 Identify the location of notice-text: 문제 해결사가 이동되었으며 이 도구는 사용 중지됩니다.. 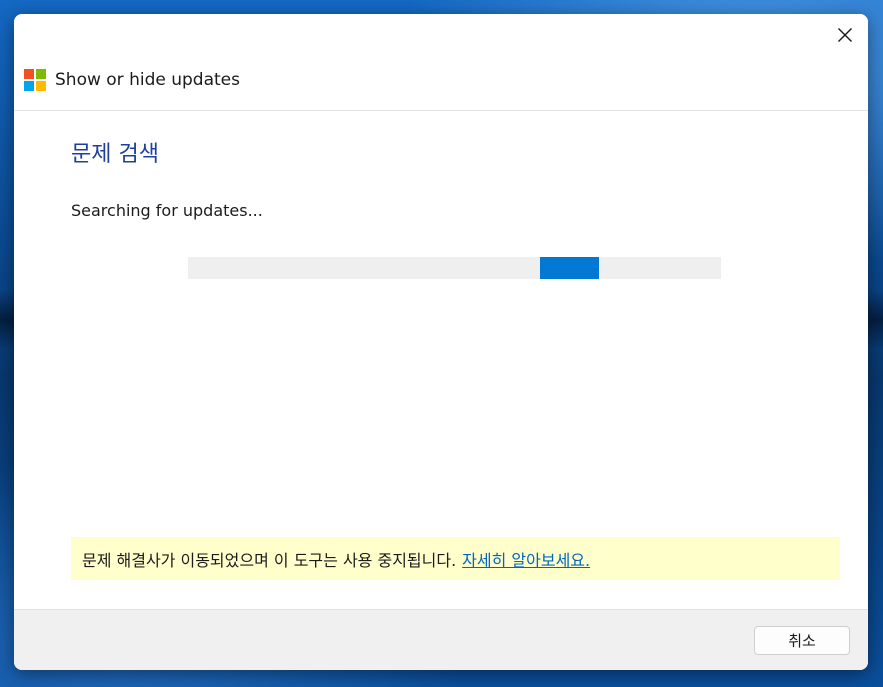
(269, 560).